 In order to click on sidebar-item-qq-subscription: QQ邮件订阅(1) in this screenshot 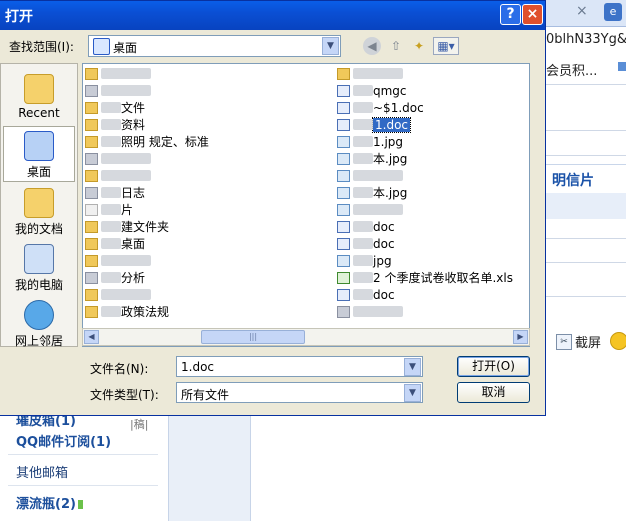, I will do `click(63, 440)`.